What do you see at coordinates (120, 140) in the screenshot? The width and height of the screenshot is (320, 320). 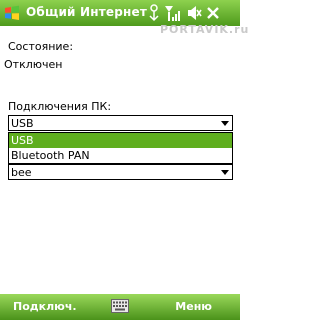 I see `dropdown-option-usb: USB` at bounding box center [120, 140].